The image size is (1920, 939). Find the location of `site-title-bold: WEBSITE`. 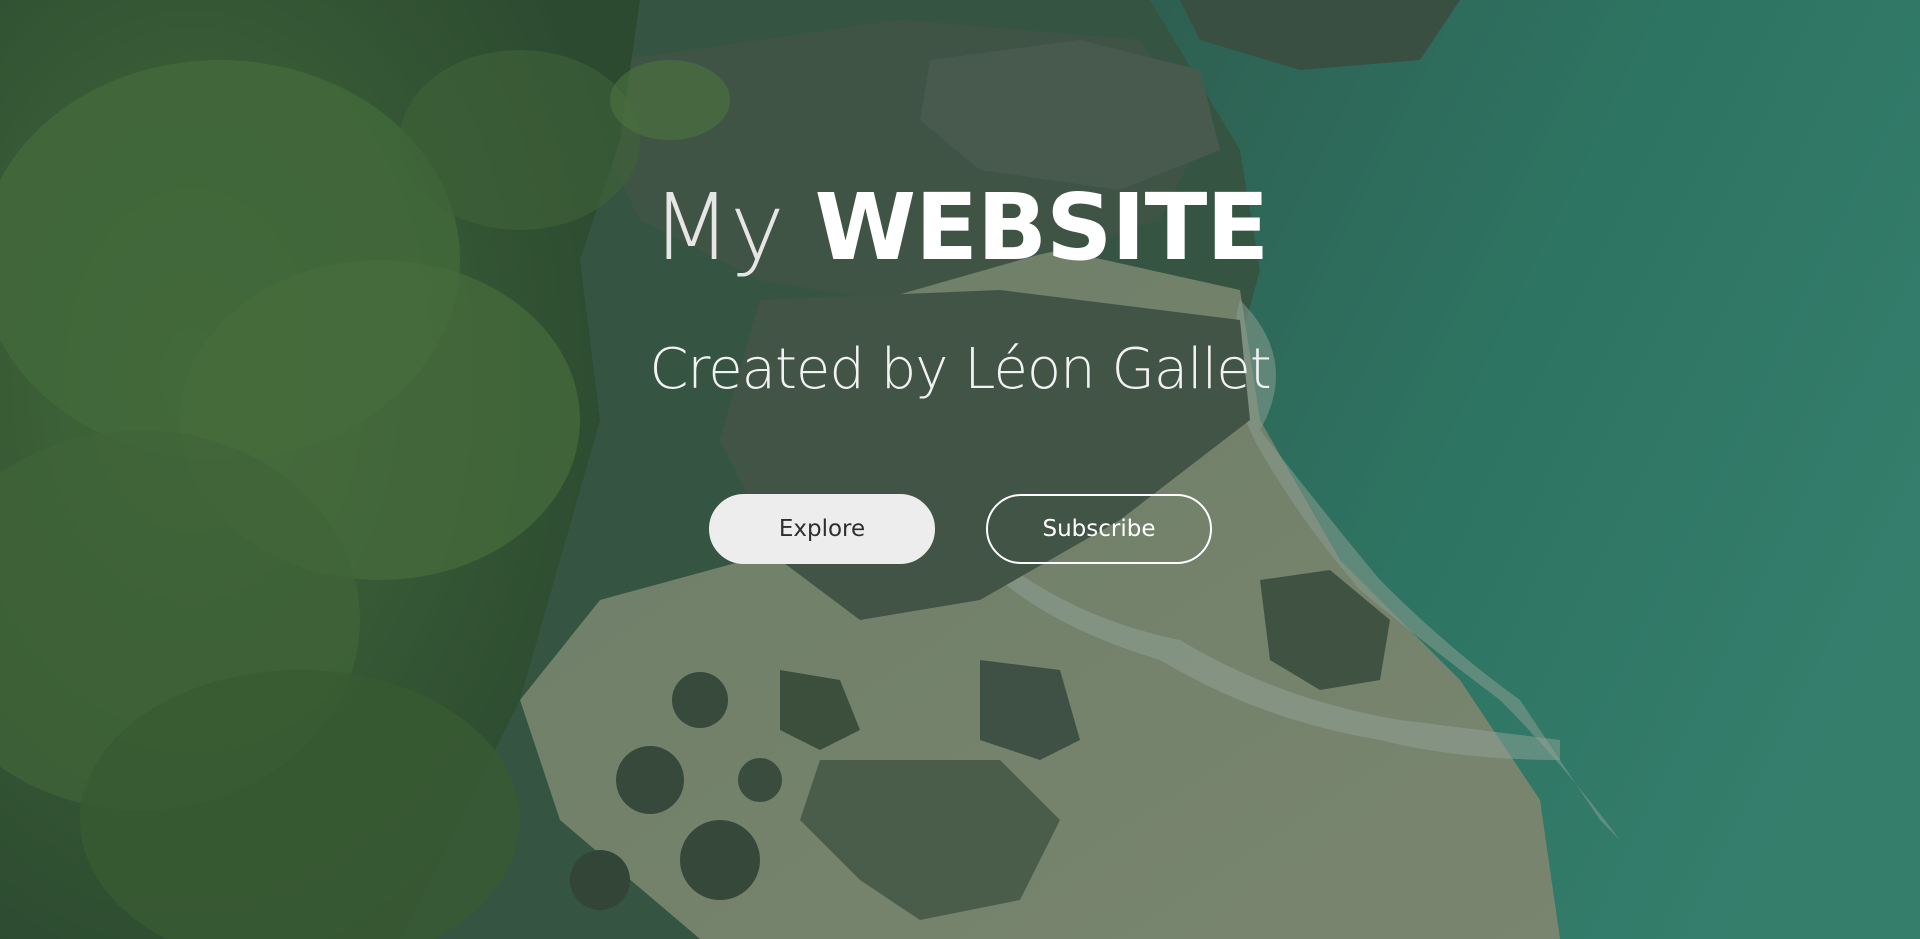

site-title-bold: WEBSITE is located at coordinates (1042, 227).